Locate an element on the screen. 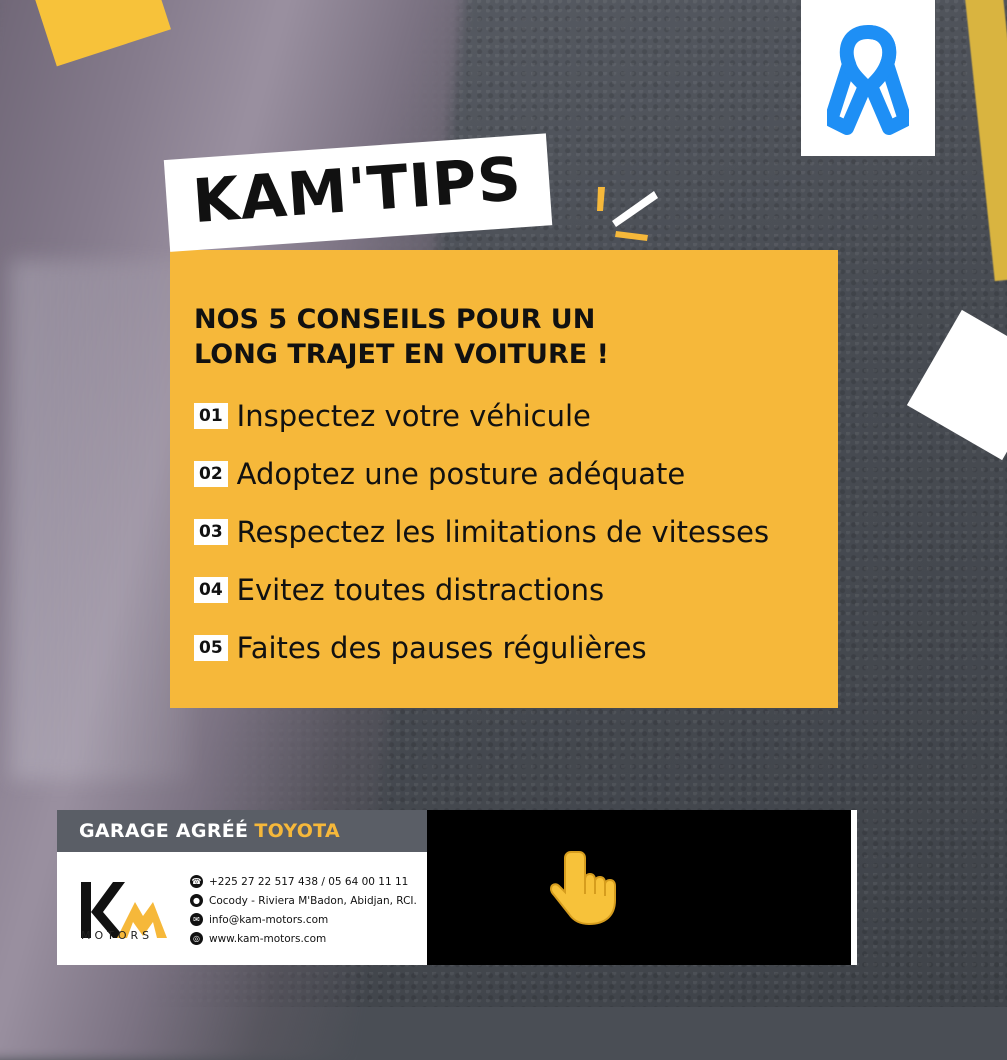 The width and height of the screenshot is (1007, 1060). km-logo is located at coordinates (124, 910).